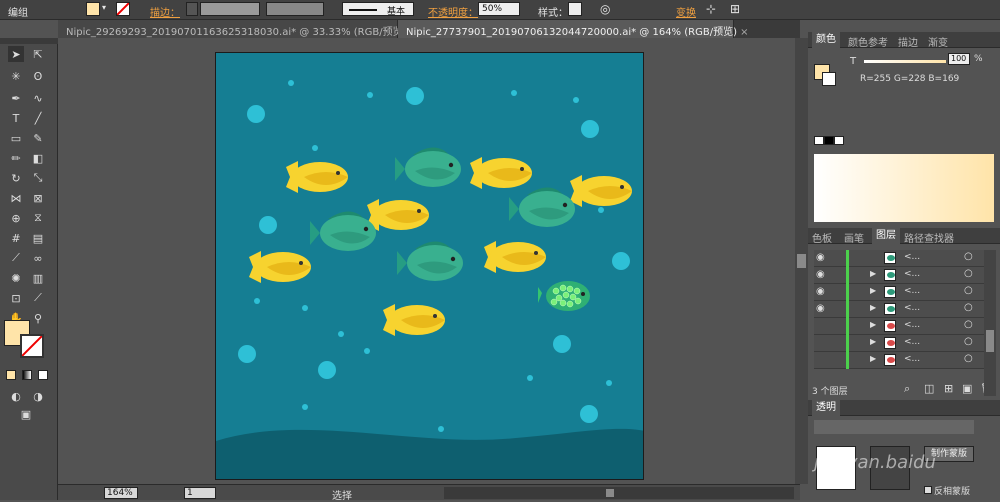  I want to click on transform-link: 变换, so click(686, 11).